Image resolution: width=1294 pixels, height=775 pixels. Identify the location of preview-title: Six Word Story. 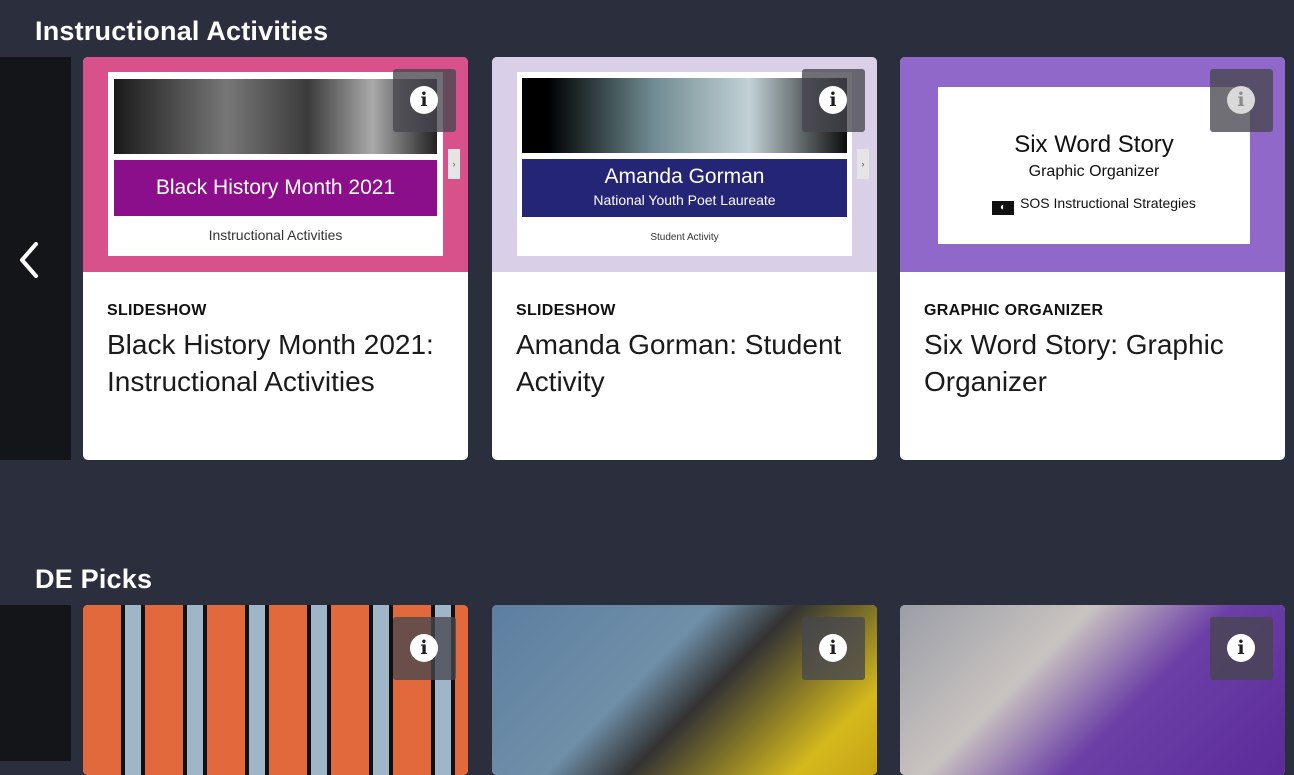
(1094, 144).